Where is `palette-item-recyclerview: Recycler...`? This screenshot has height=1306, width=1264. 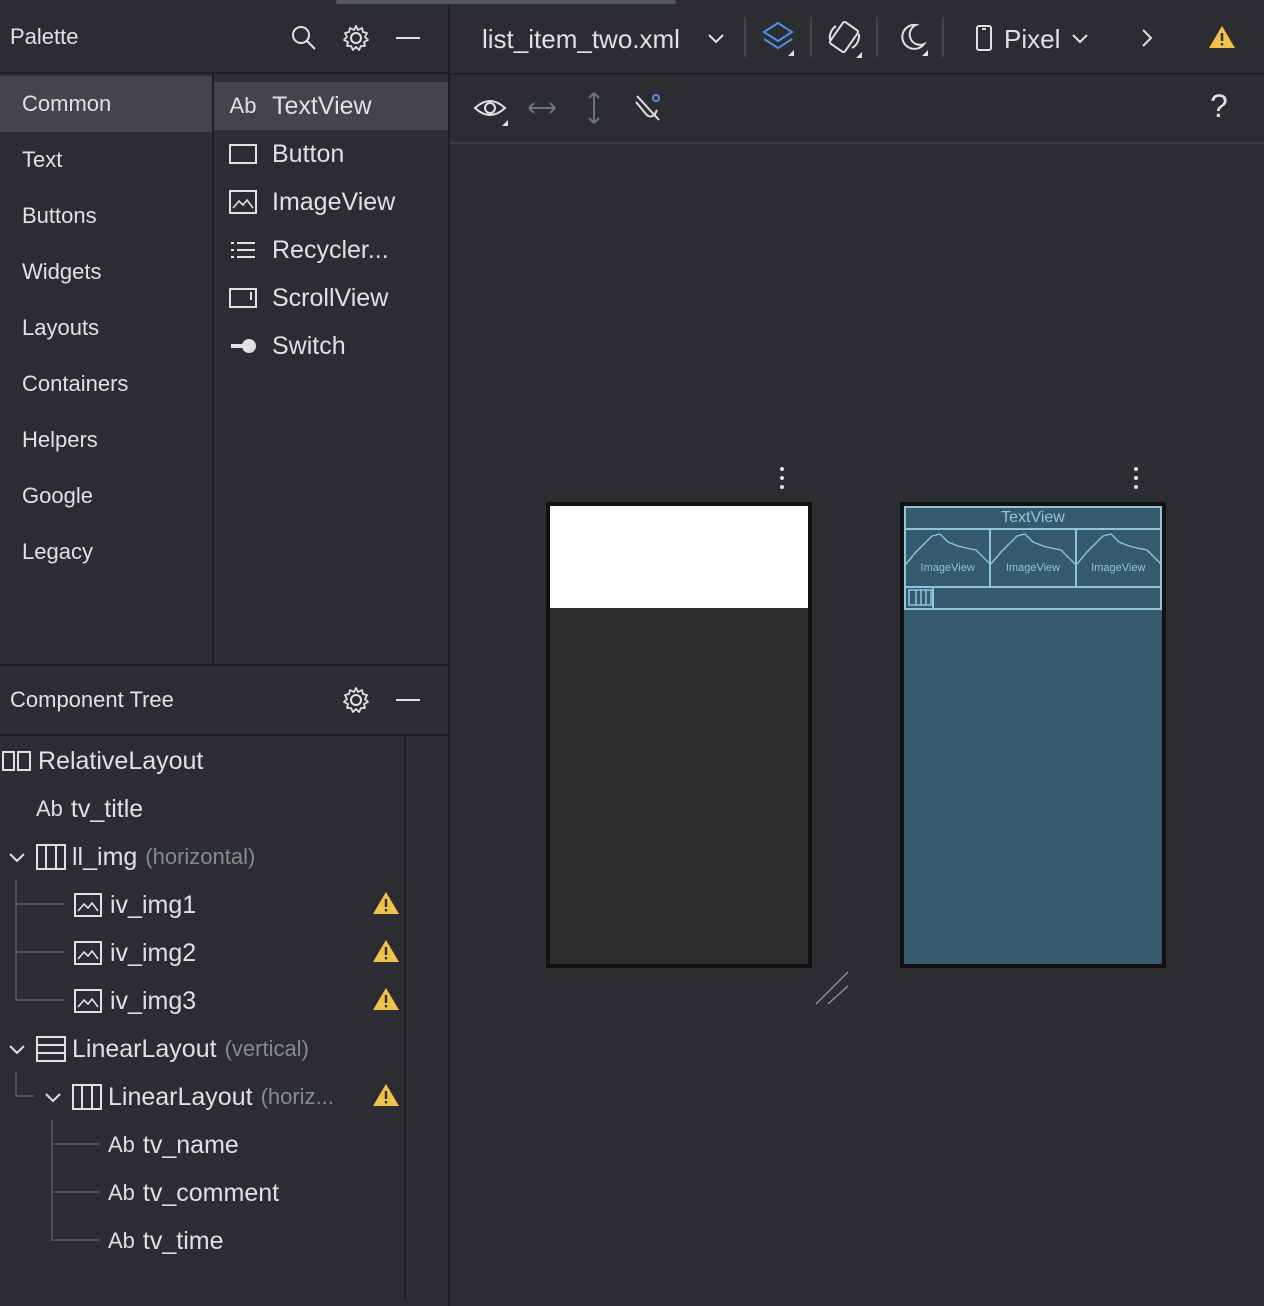
palette-item-recyclerview: Recycler... is located at coordinates (331, 250).